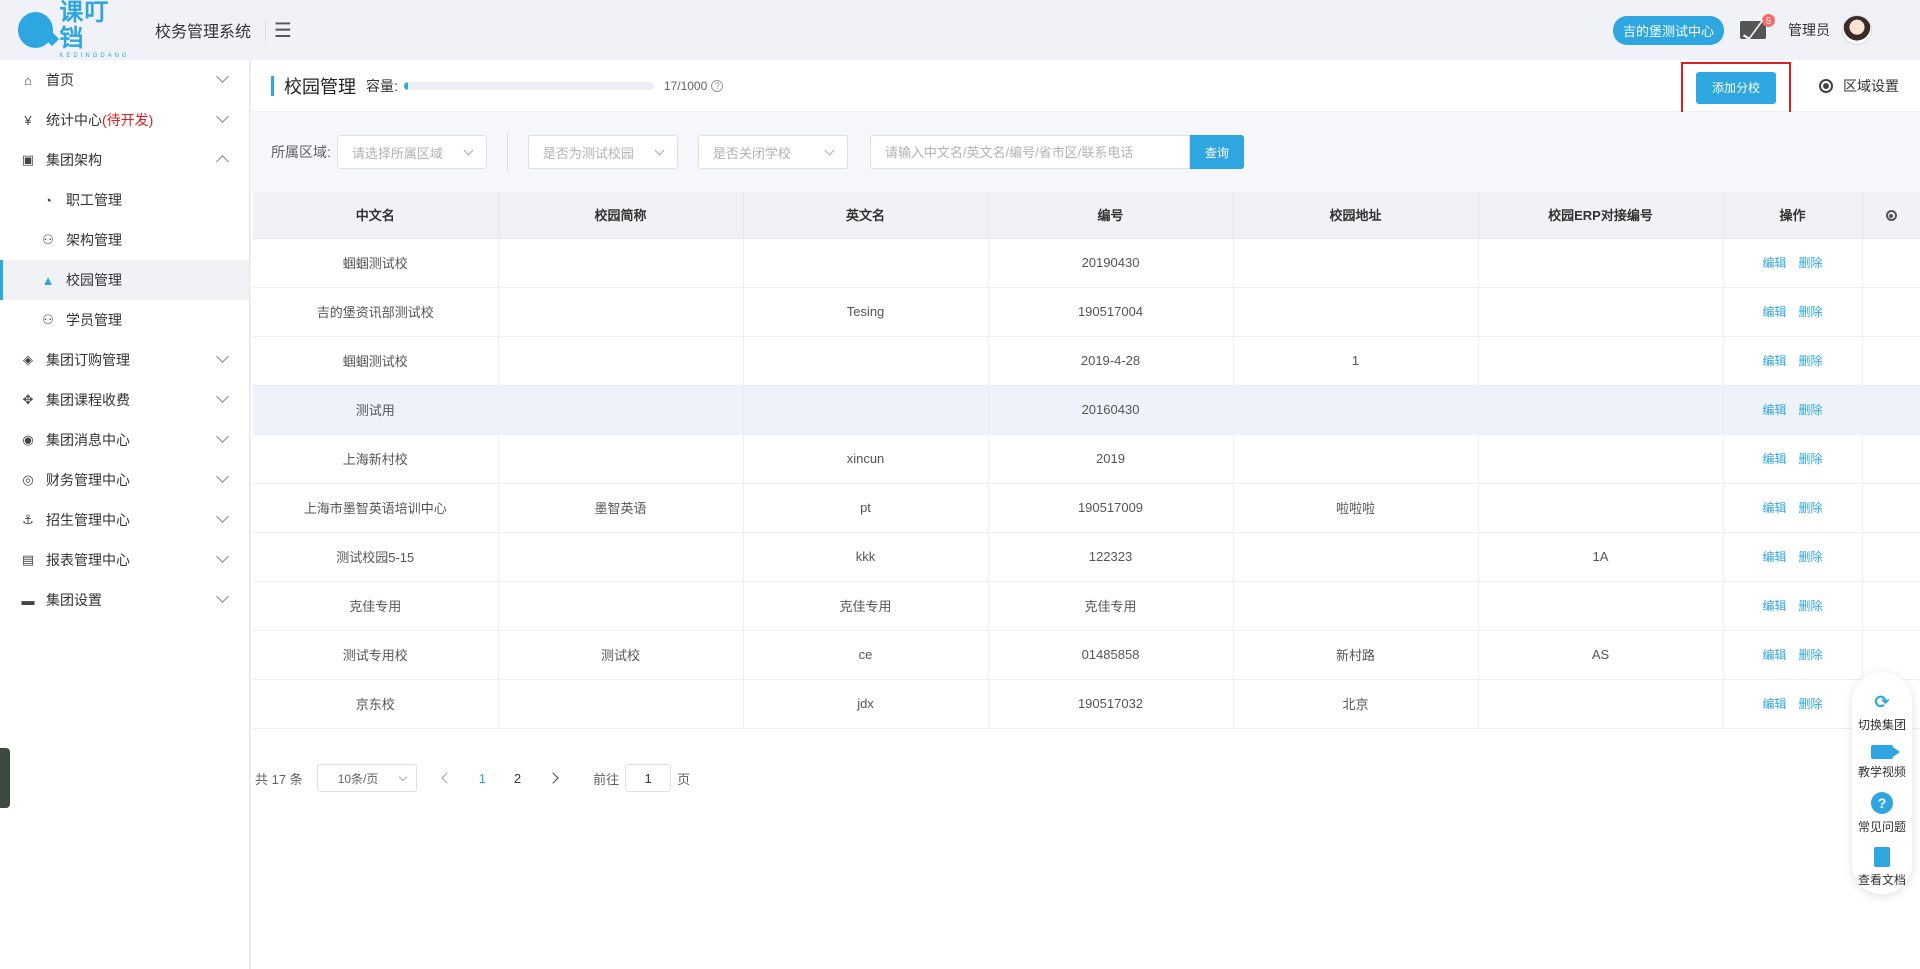 The width and height of the screenshot is (1920, 969). Describe the element at coordinates (124, 280) in the screenshot. I see `sidebar-item-campus: ▲ 校园管理` at that location.